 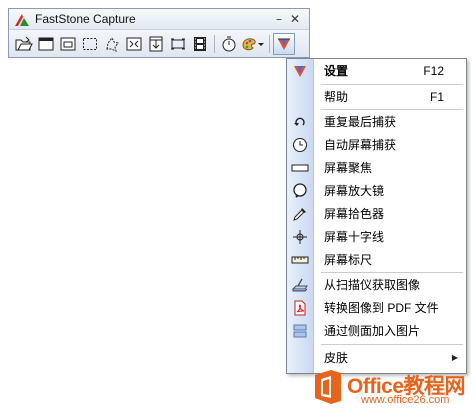 I want to click on minimize-button: –, so click(x=279, y=19).